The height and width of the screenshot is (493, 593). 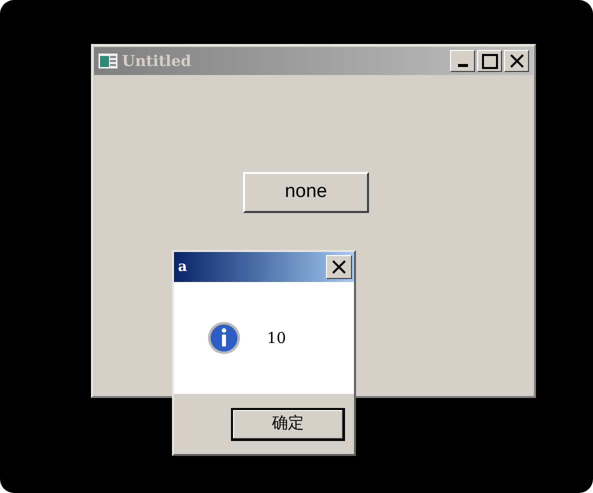 I want to click on dialog-title: a, so click(x=183, y=267).